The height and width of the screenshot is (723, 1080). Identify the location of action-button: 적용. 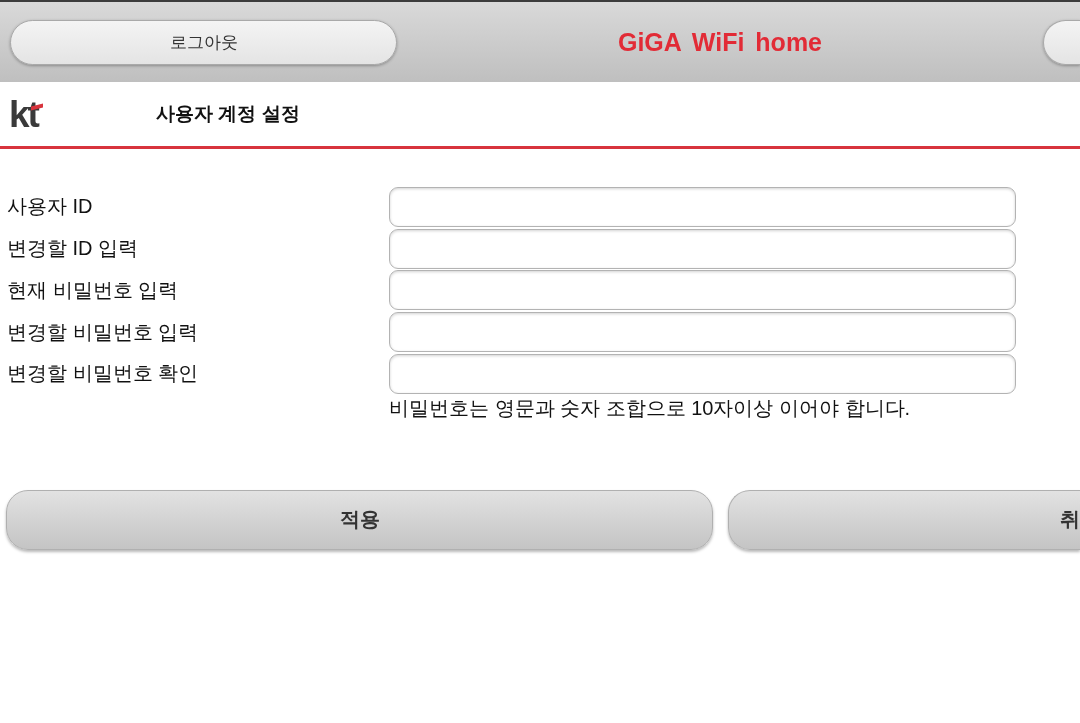
(359, 519).